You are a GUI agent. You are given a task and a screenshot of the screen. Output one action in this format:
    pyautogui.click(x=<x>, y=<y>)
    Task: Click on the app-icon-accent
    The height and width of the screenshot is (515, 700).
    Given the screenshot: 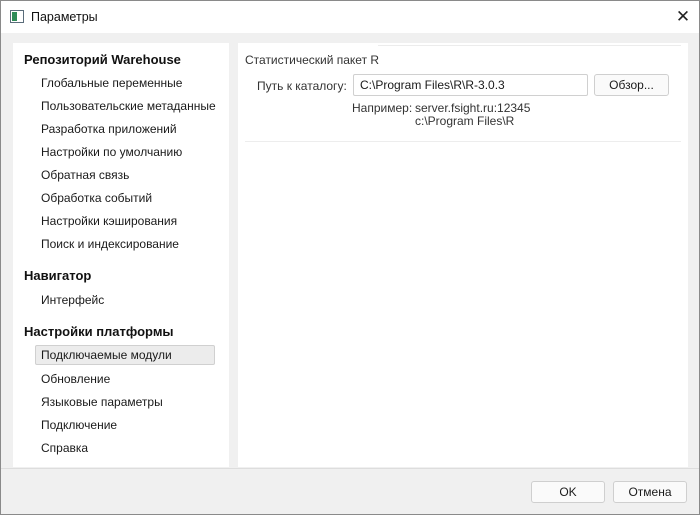 What is the action you would take?
    pyautogui.click(x=14, y=16)
    